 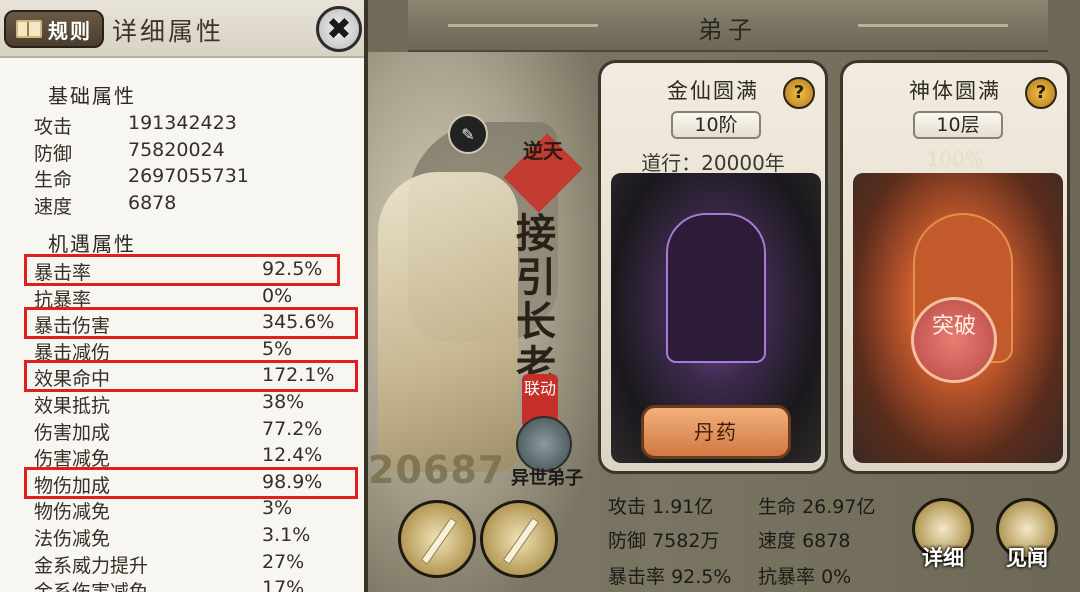 I want to click on stat-name: 物伤减免, so click(x=72, y=512).